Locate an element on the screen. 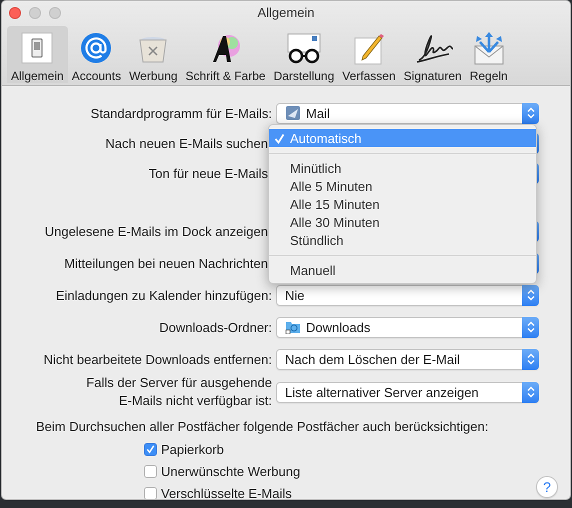 The width and height of the screenshot is (572, 508). section-heading: Beim Durchsuchen aller Postfächer folgende Postfächer auch berücksichtigen: is located at coordinates (263, 426).